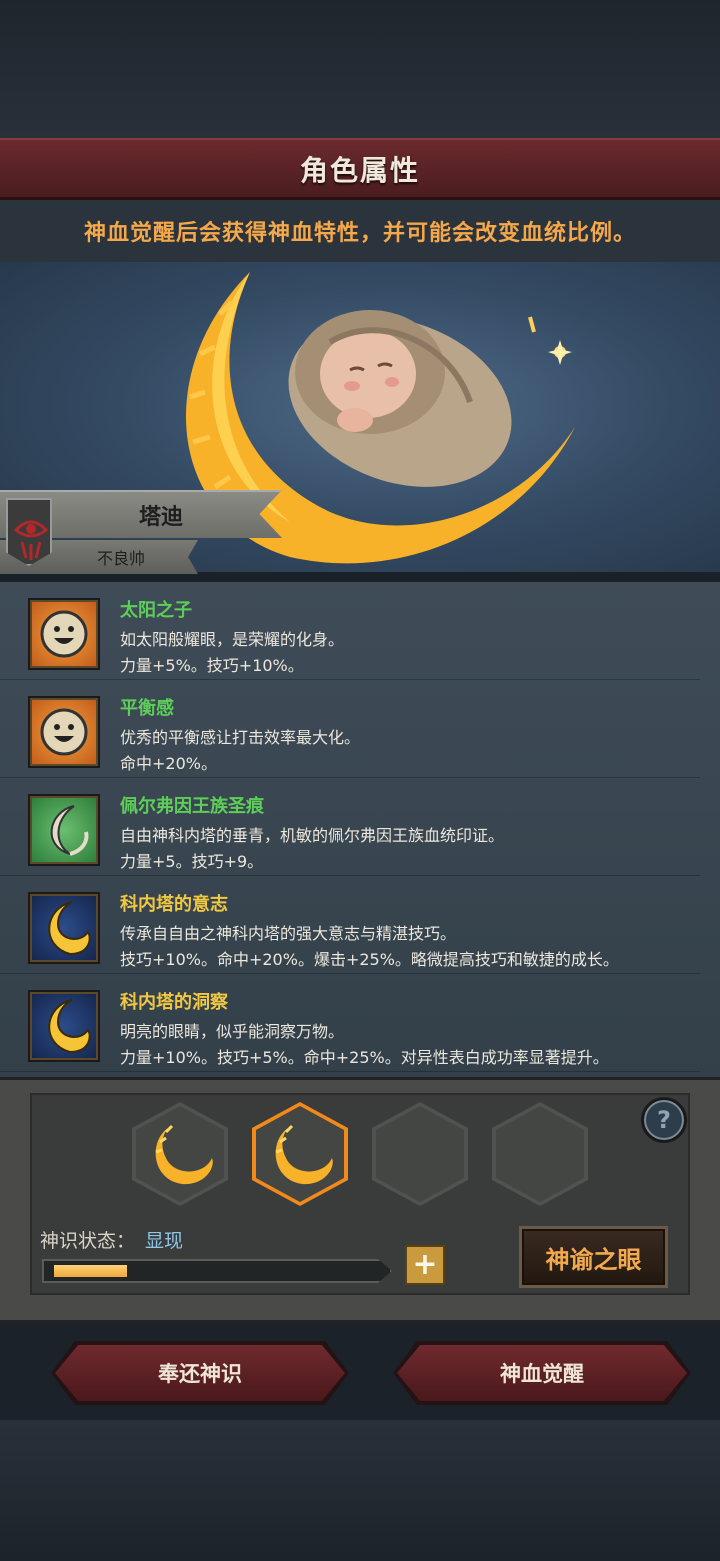 Image resolution: width=720 pixels, height=1561 pixels. I want to click on character-title: 不良帅, so click(120, 558).